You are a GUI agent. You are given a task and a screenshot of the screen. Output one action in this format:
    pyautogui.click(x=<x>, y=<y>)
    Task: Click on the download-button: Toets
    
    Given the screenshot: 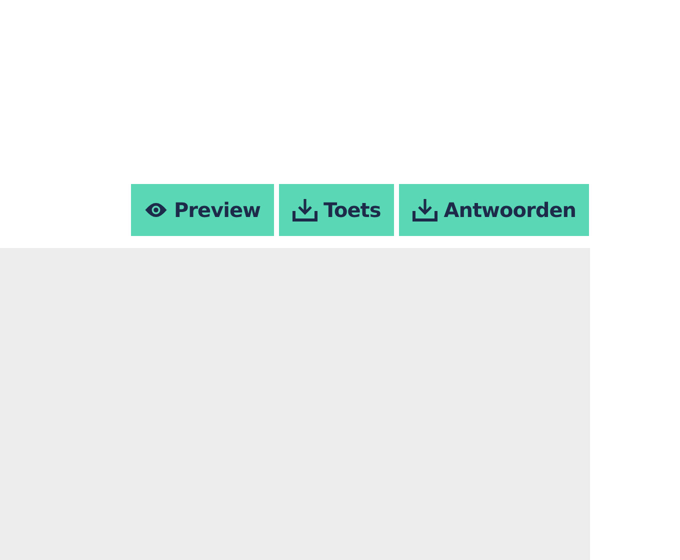 What is the action you would take?
    pyautogui.click(x=336, y=210)
    